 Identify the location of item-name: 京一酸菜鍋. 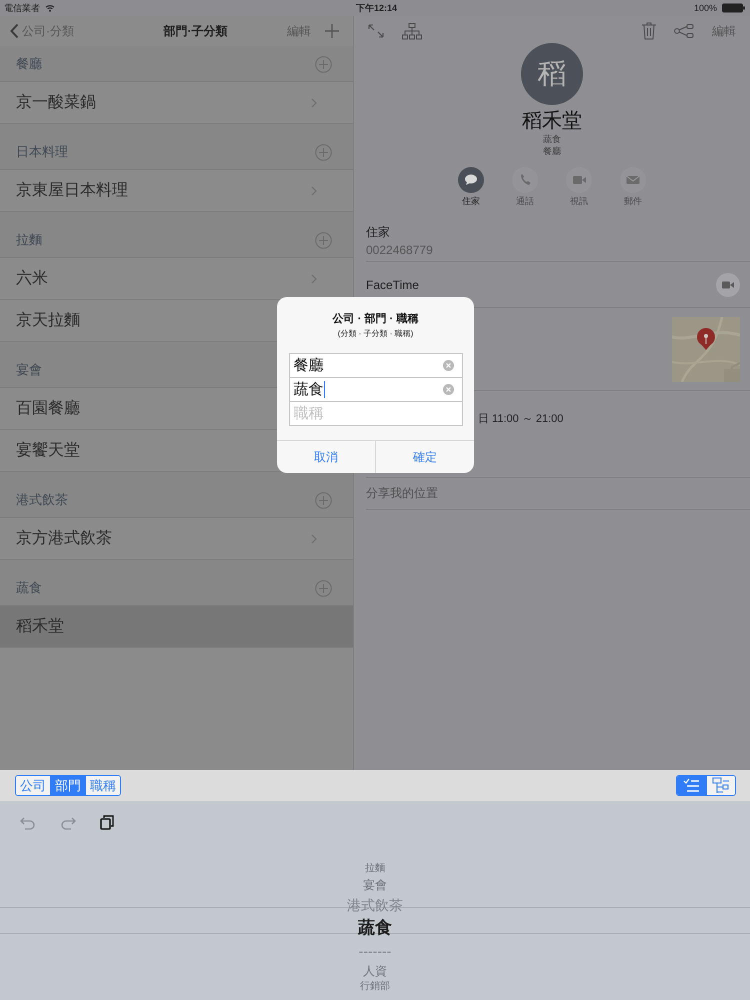
(56, 102).